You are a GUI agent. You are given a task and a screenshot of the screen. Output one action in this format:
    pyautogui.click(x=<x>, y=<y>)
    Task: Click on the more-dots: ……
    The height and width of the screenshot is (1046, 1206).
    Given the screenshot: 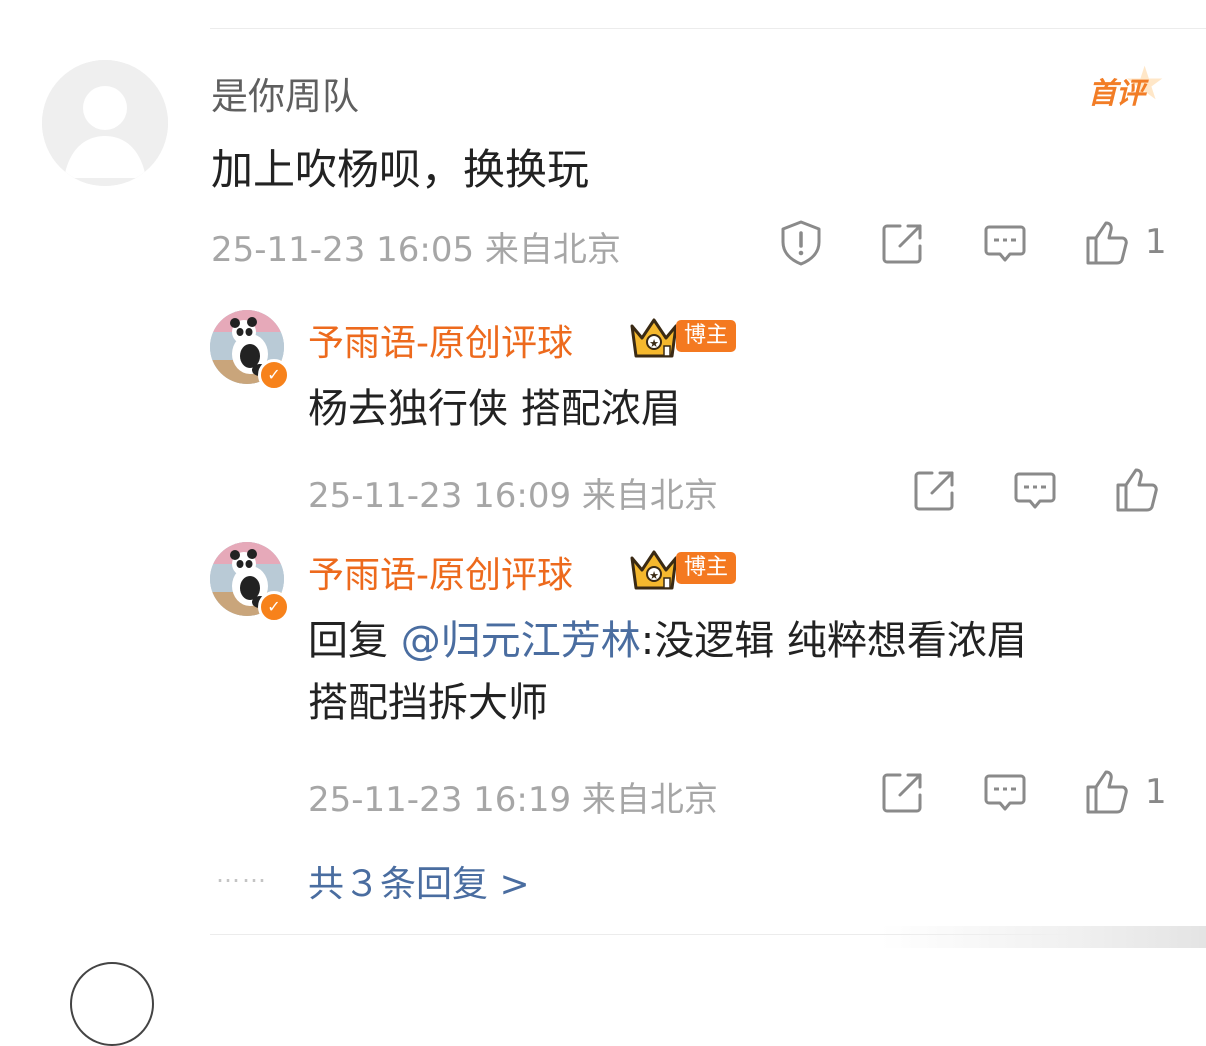 What is the action you would take?
    pyautogui.click(x=242, y=874)
    